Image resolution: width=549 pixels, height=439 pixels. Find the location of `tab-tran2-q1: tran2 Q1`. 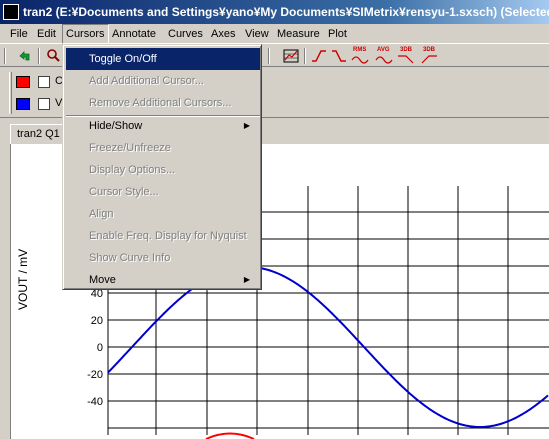

tab-tran2-q1: tran2 Q1 is located at coordinates (38, 134).